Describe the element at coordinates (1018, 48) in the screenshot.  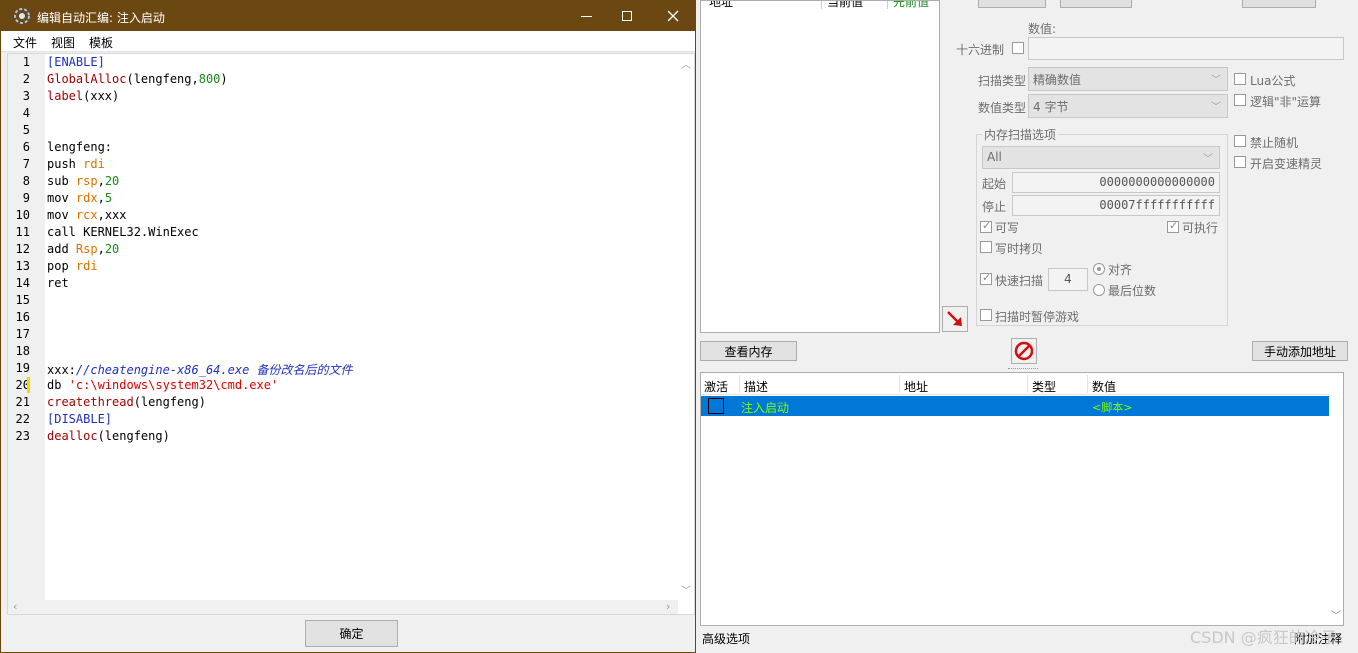
I see `hex-checkbox` at that location.